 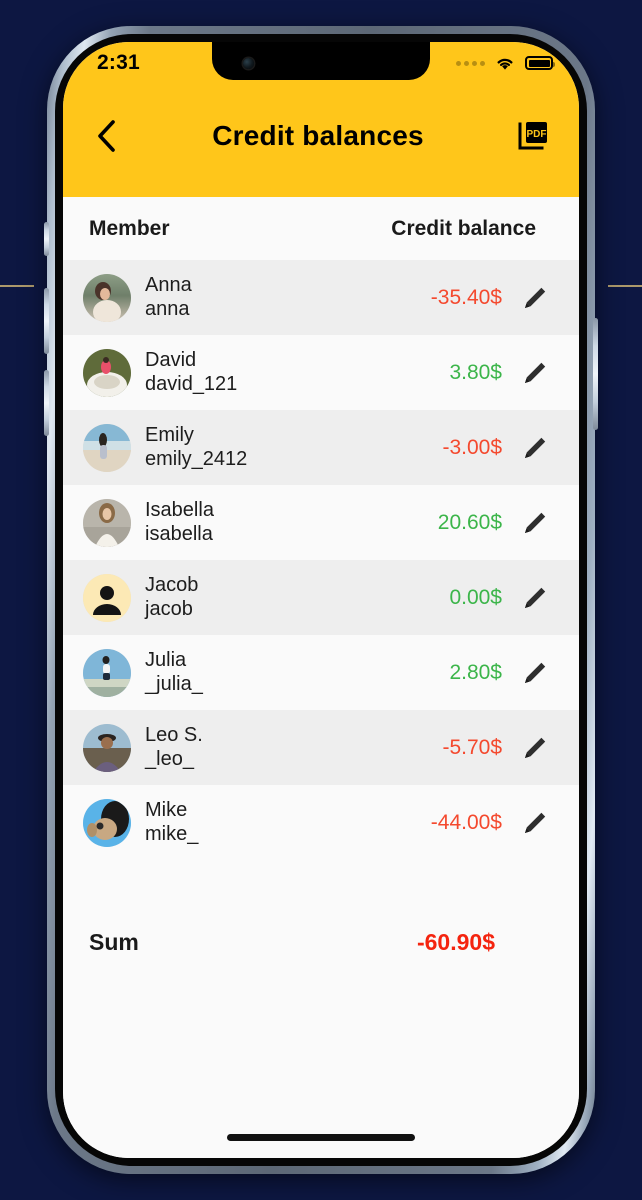 I want to click on background-rule-left, so click(x=17, y=286).